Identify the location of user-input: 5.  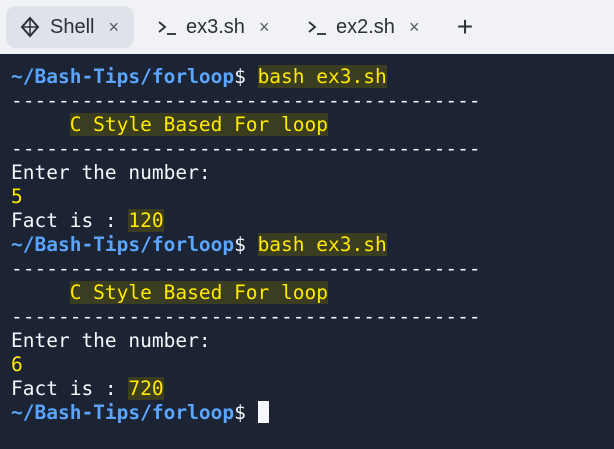
(17, 196).